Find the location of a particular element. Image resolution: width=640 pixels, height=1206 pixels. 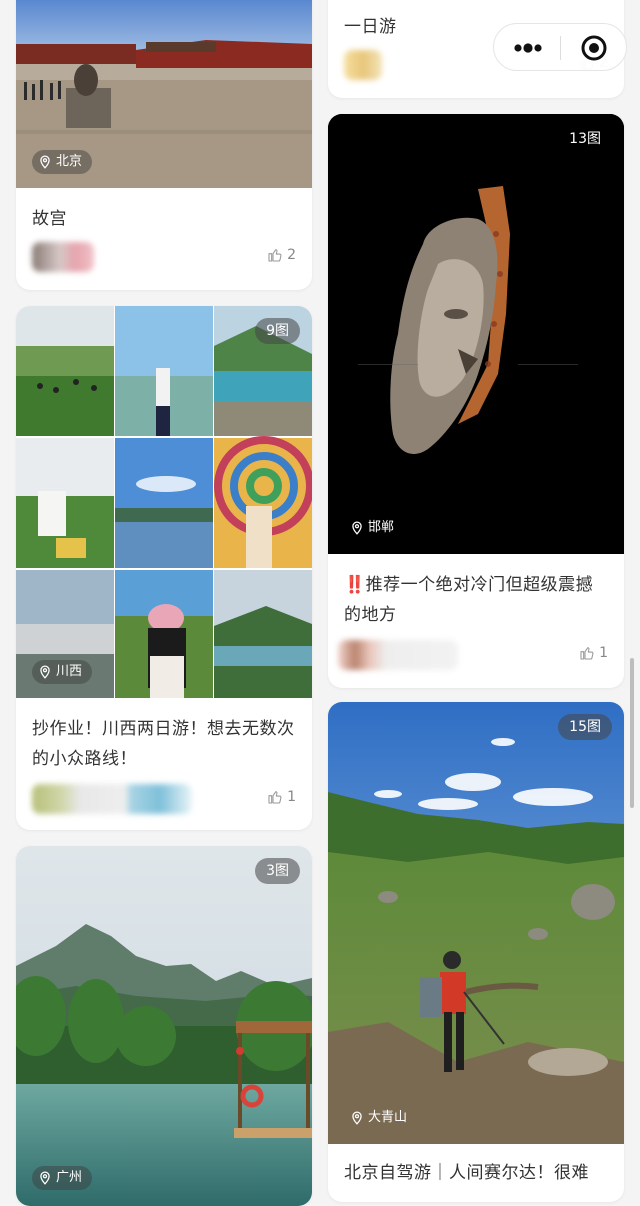

location-tag: 广州 is located at coordinates (62, 1178).